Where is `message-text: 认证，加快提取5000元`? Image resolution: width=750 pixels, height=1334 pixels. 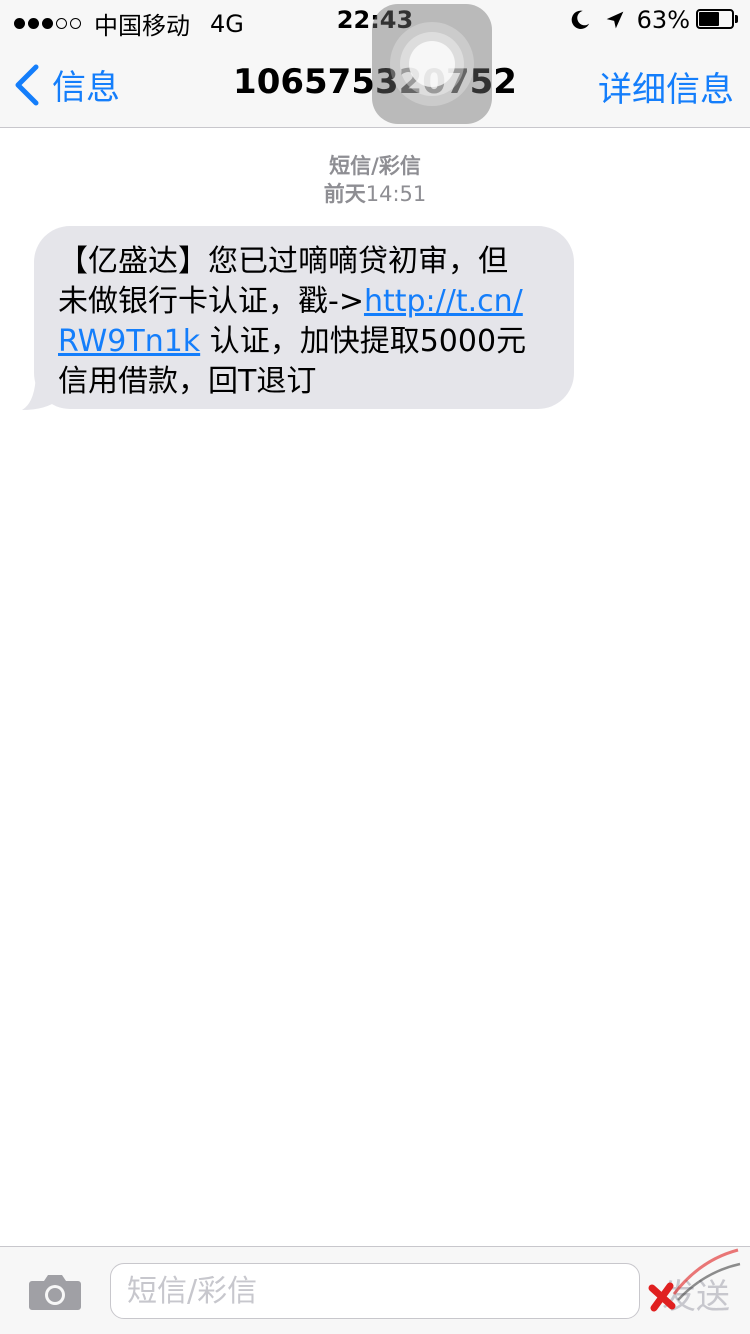 message-text: 认证，加快提取5000元 is located at coordinates (363, 341).